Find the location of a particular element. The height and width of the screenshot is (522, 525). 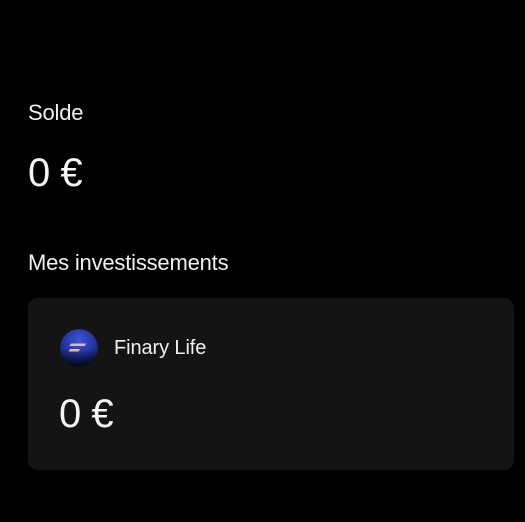

investment-value: 0 € is located at coordinates (86, 414).